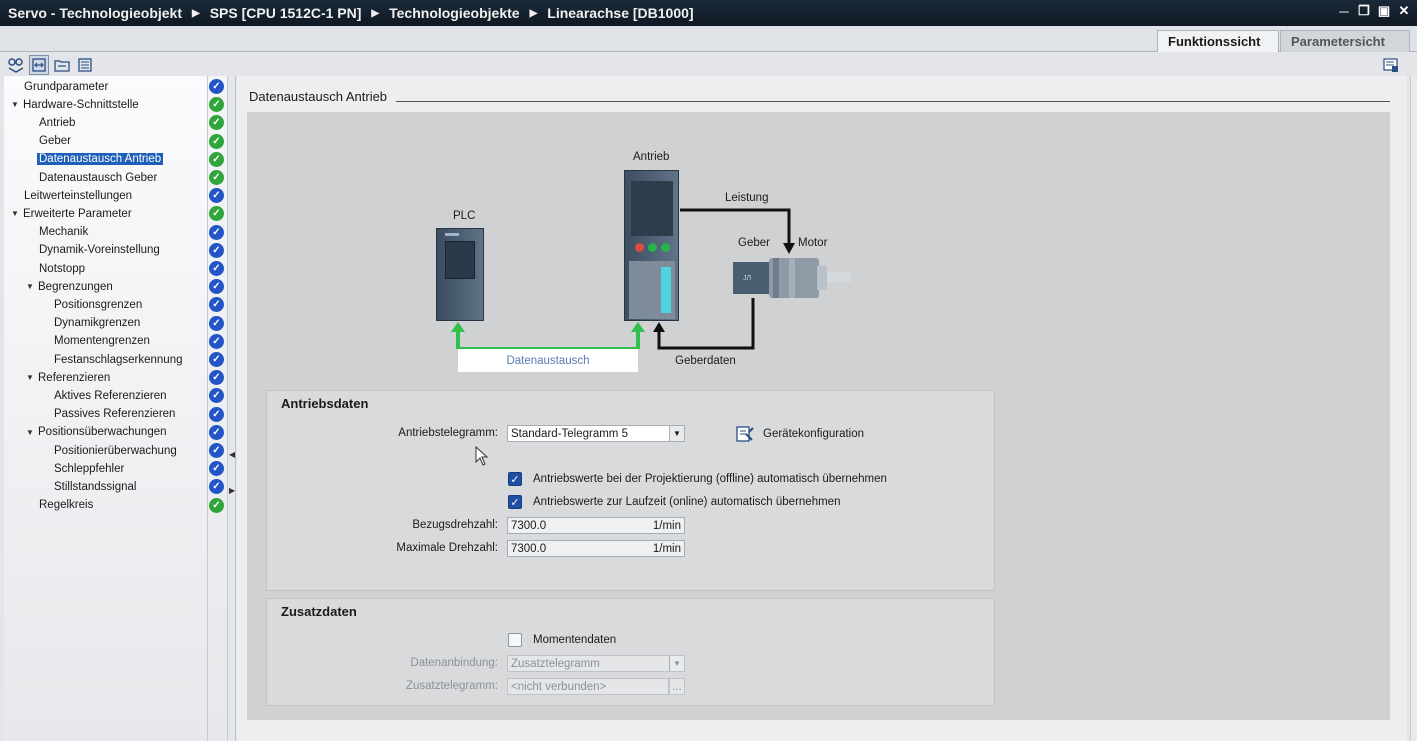  Describe the element at coordinates (325, 403) in the screenshot. I see `drive-data-title: Antriebsdaten` at that location.